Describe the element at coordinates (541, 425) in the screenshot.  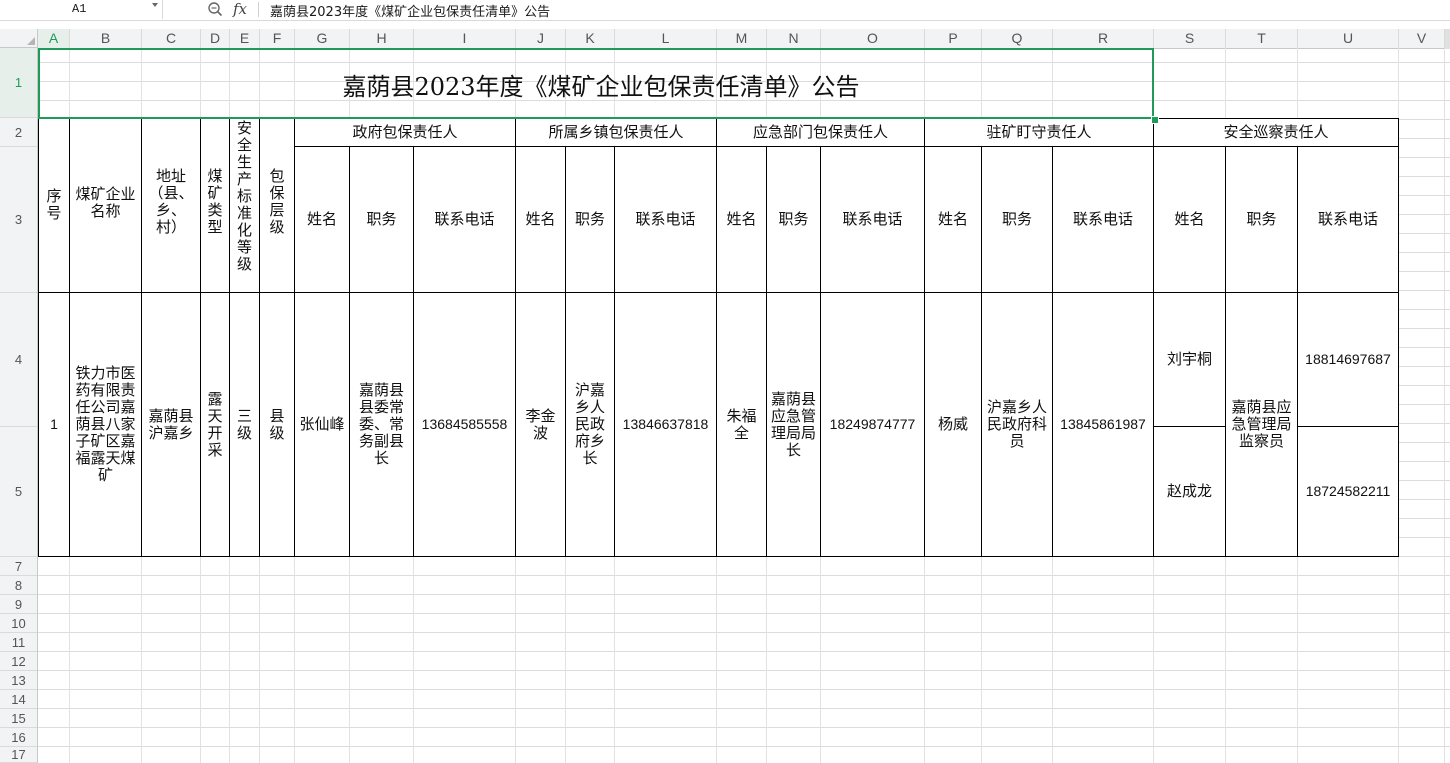
I see `town-name: 李金波` at that location.